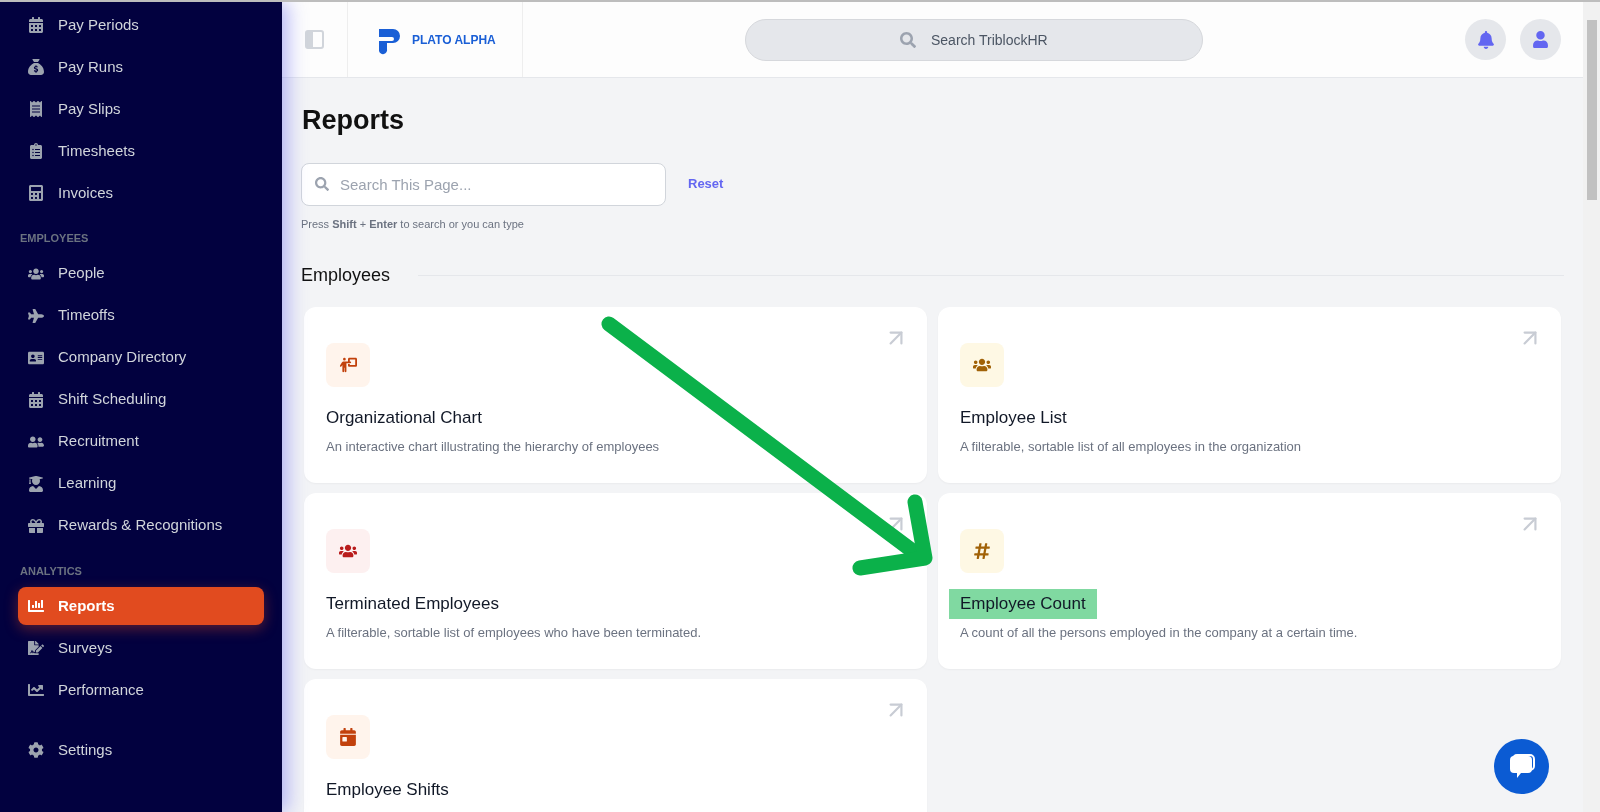 This screenshot has height=812, width=1600. Describe the element at coordinates (615, 395) in the screenshot. I see `report-card: Organizational Chart An interactive chart illustrating the hierarchy of employees` at that location.